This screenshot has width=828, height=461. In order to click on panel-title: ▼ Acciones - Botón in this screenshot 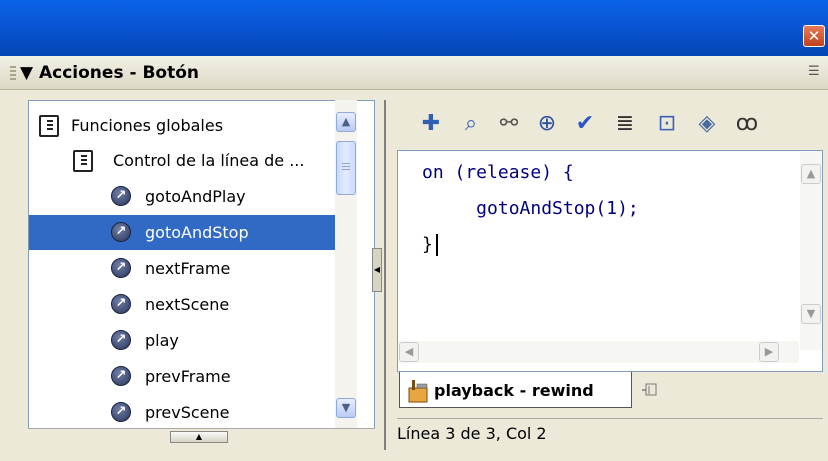, I will do `click(109, 73)`.